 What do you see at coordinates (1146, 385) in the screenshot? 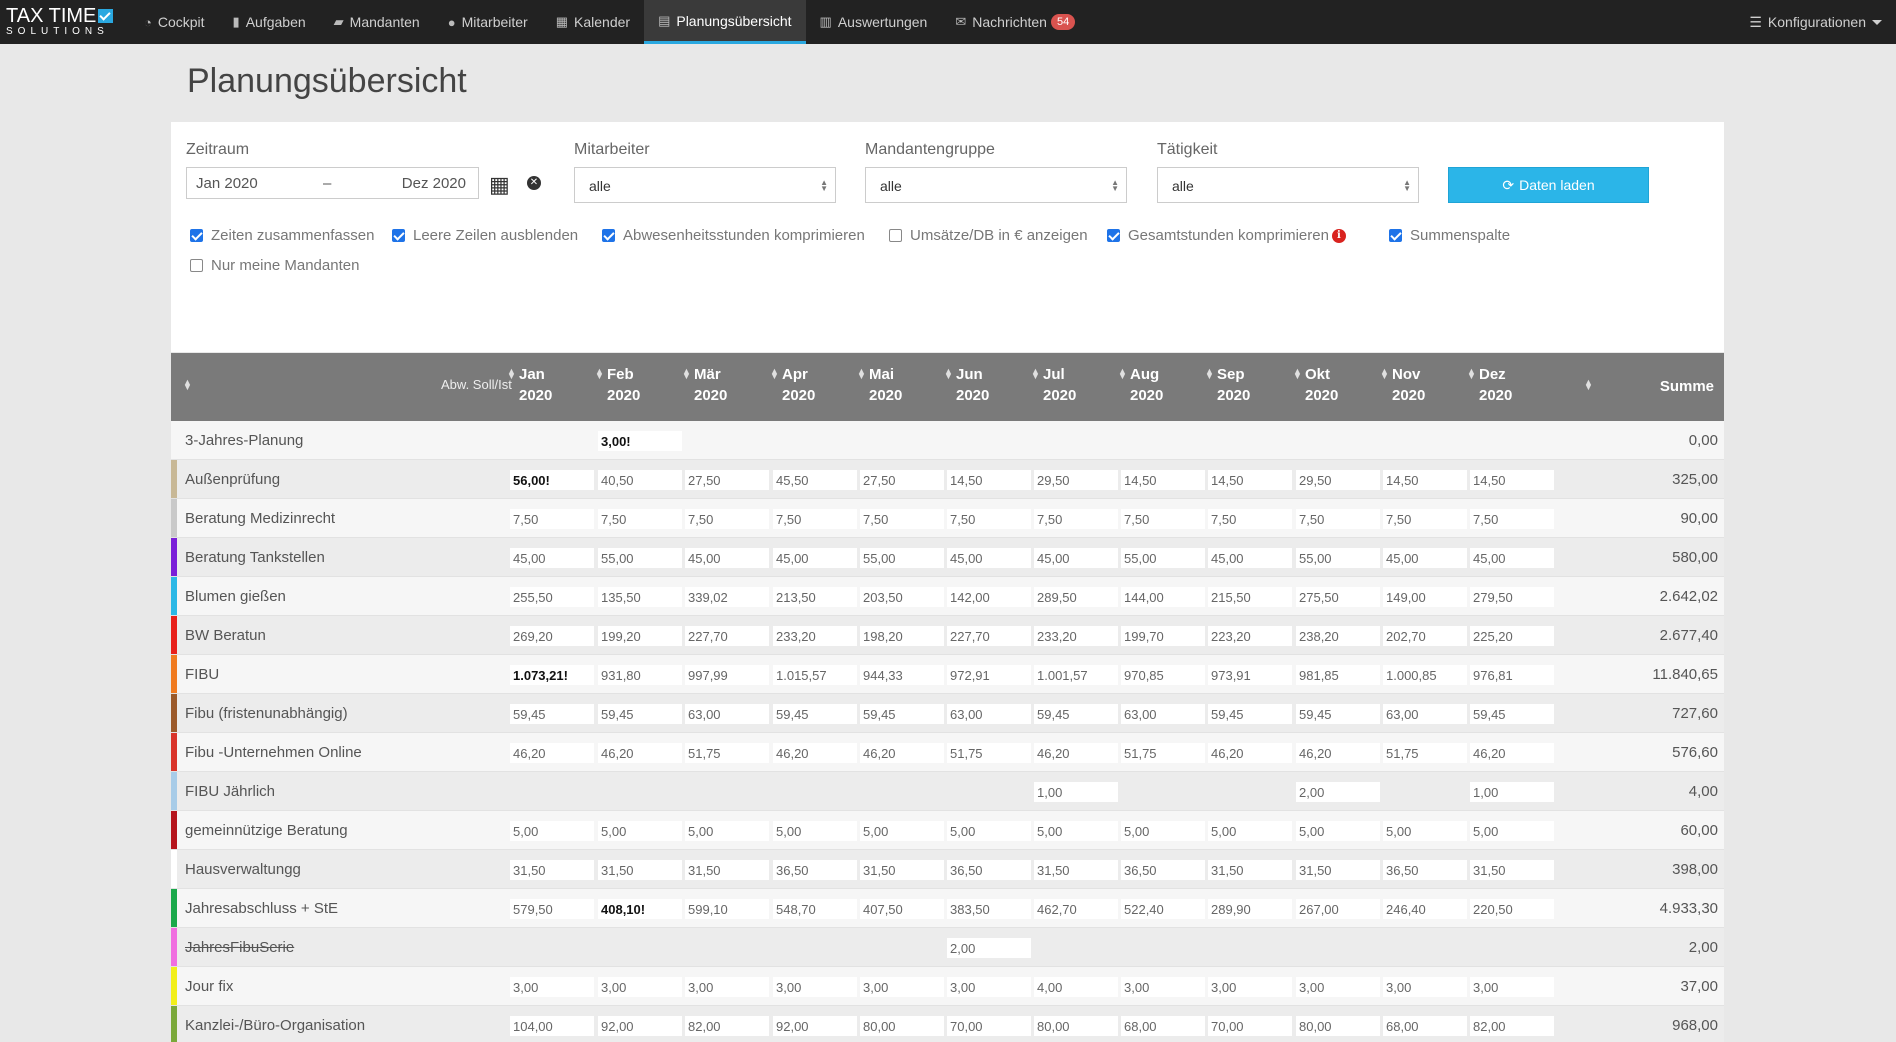
I see `month-header: Aug 2020` at bounding box center [1146, 385].